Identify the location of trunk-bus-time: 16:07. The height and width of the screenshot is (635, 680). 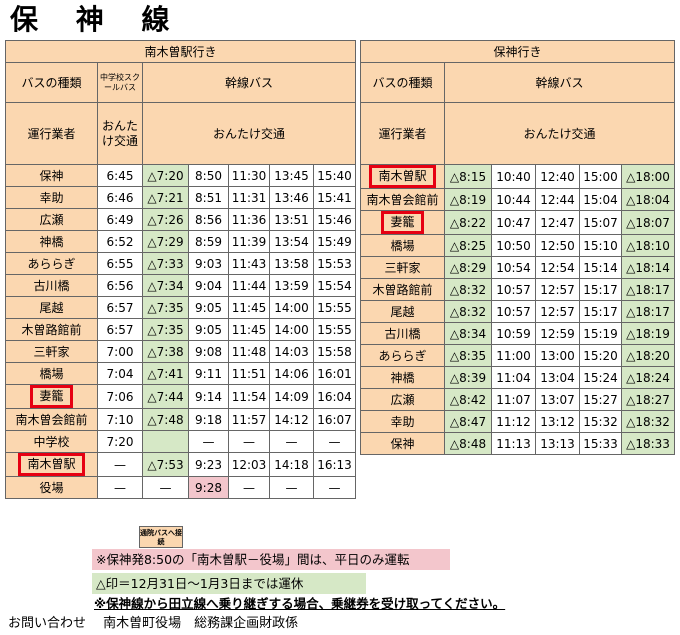
(334, 419).